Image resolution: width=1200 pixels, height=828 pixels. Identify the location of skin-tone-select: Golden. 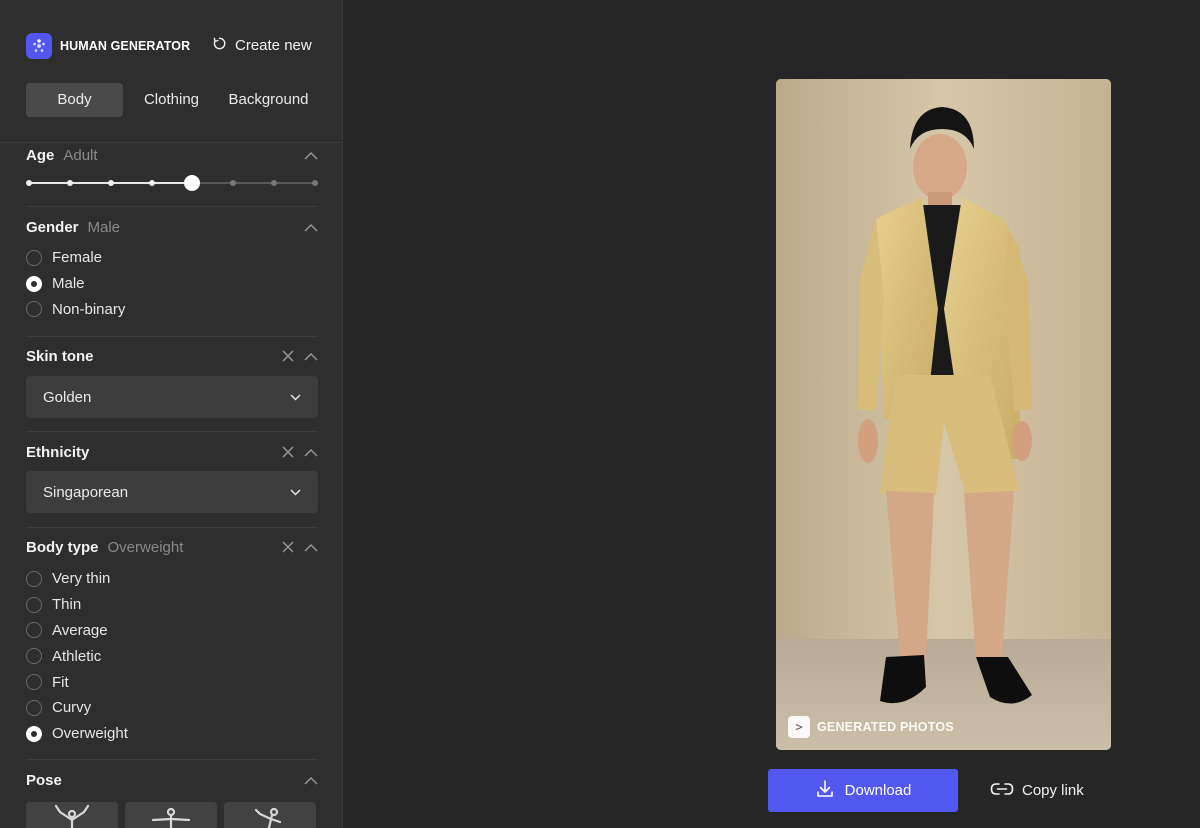
(172, 397).